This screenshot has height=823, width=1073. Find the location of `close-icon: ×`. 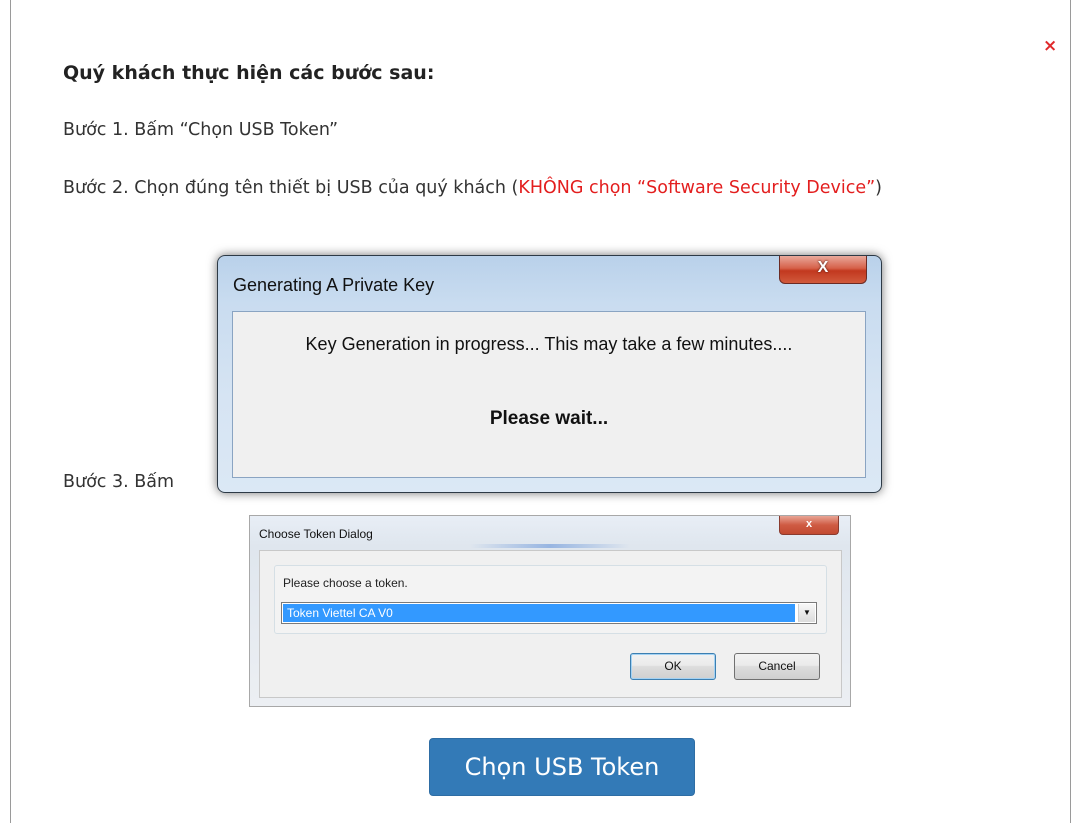

close-icon: × is located at coordinates (1050, 46).